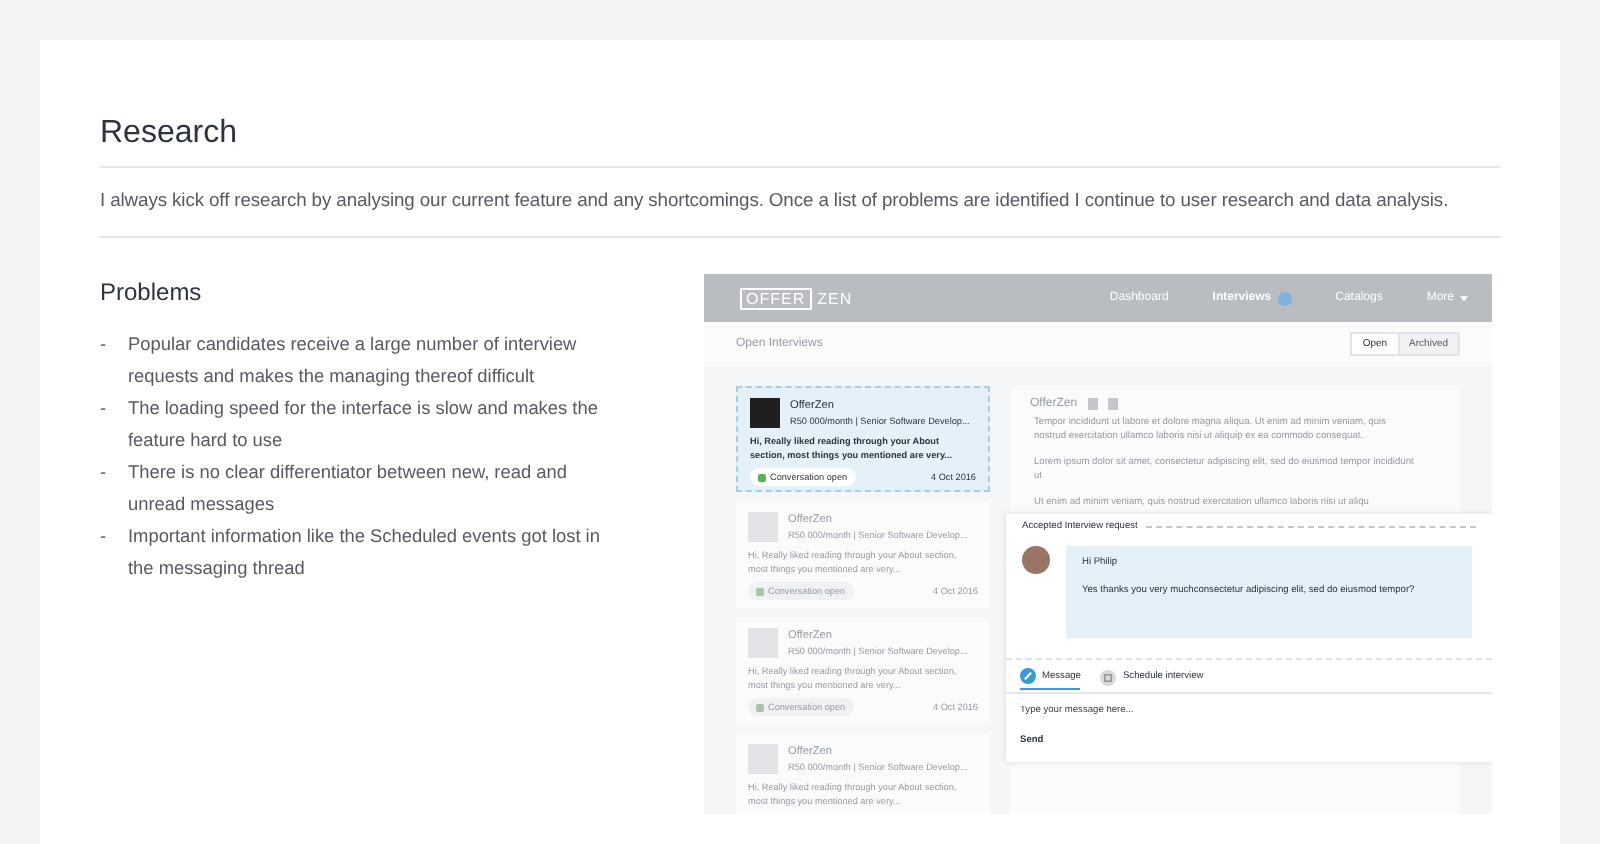 Image resolution: width=1600 pixels, height=844 pixels. What do you see at coordinates (835, 298) in the screenshot?
I see `logo-text: ZEN` at bounding box center [835, 298].